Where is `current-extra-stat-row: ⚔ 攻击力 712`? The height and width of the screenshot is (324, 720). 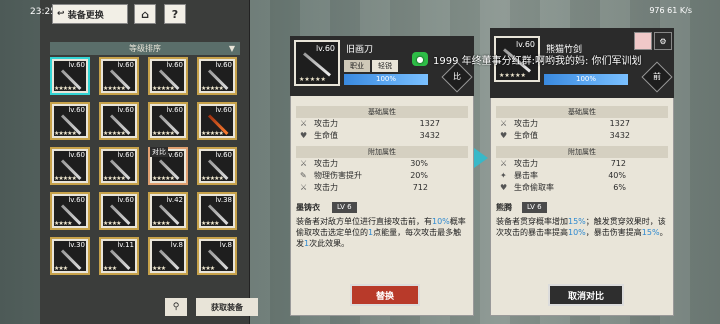
current-extra-stat-row: ⚔ 攻击力 712 is located at coordinates (380, 188).